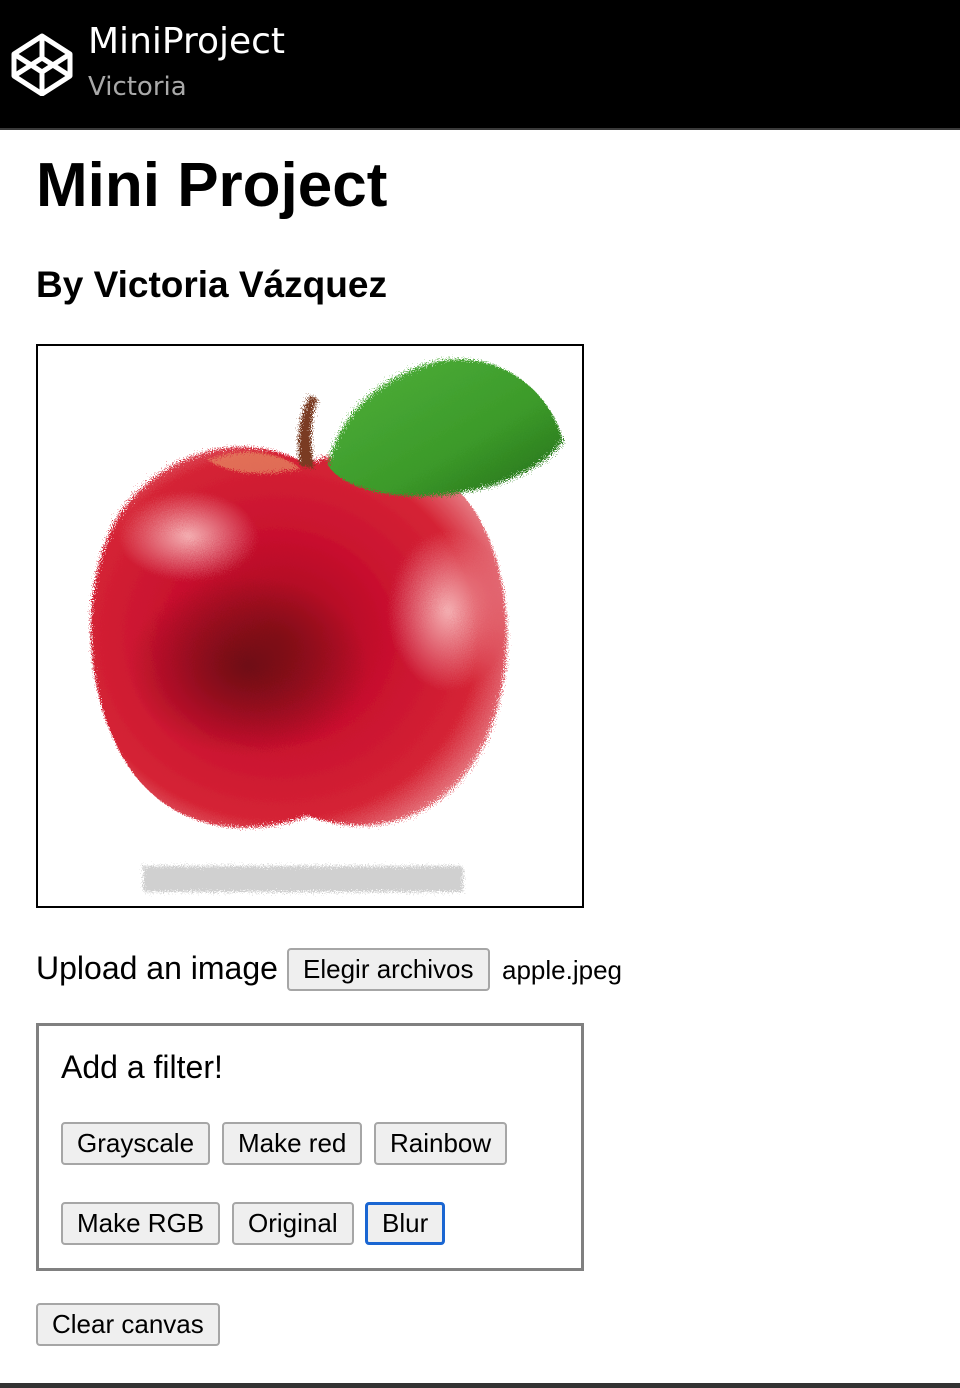  I want to click on filter-panel-title: Add a filter!, so click(142, 1067).